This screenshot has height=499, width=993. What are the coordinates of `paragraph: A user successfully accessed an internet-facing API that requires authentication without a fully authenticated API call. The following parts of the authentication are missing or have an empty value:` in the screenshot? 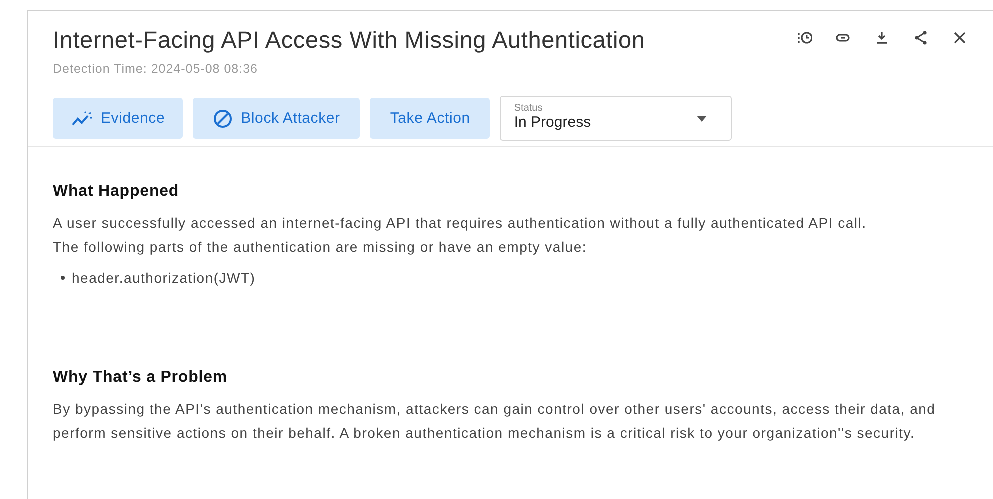 It's located at (460, 235).